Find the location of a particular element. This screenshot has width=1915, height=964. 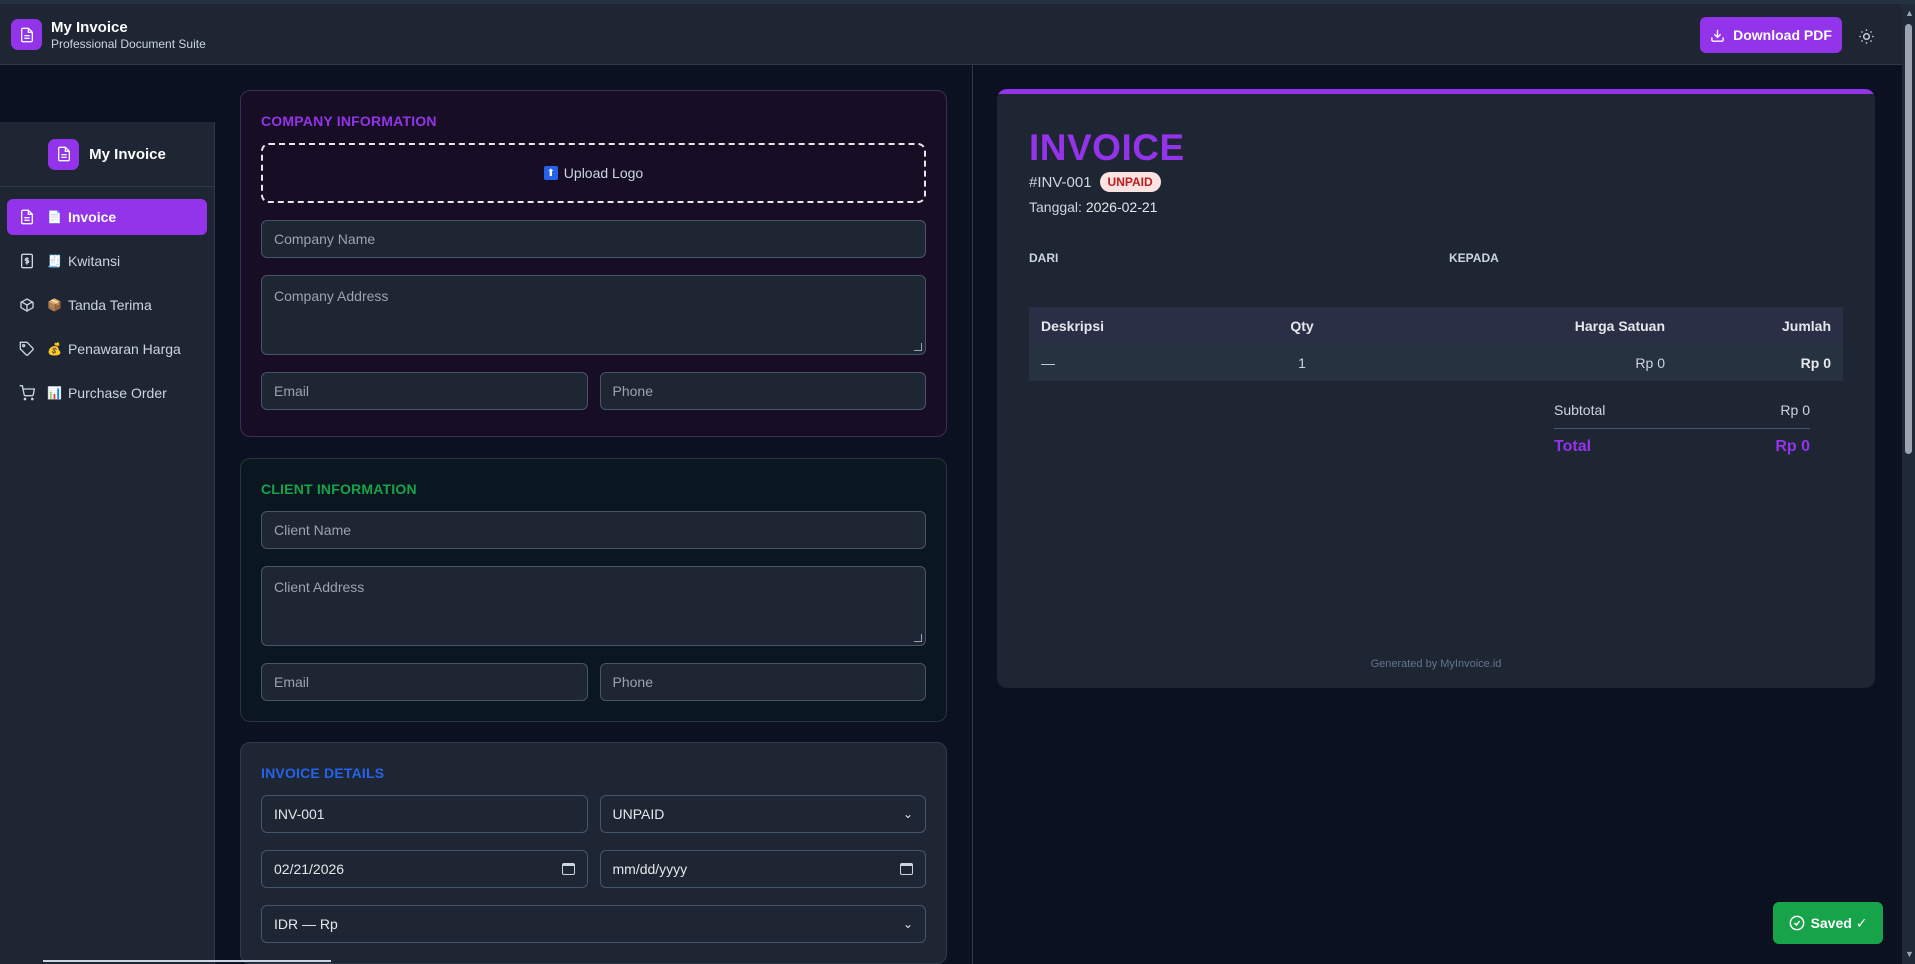

upload-icon: ⬆ is located at coordinates (550, 173).